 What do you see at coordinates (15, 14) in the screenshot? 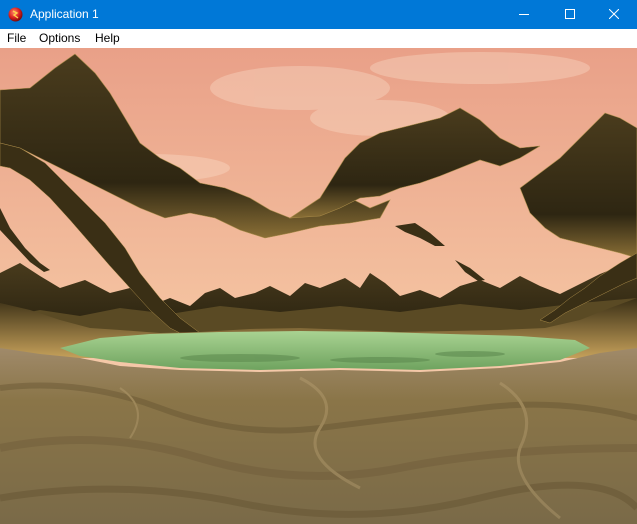
I see `red-sphere-icon` at bounding box center [15, 14].